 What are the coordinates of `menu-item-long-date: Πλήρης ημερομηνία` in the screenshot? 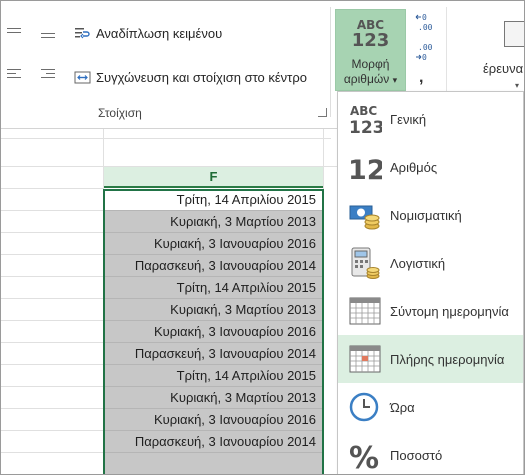 It's located at (430, 359).